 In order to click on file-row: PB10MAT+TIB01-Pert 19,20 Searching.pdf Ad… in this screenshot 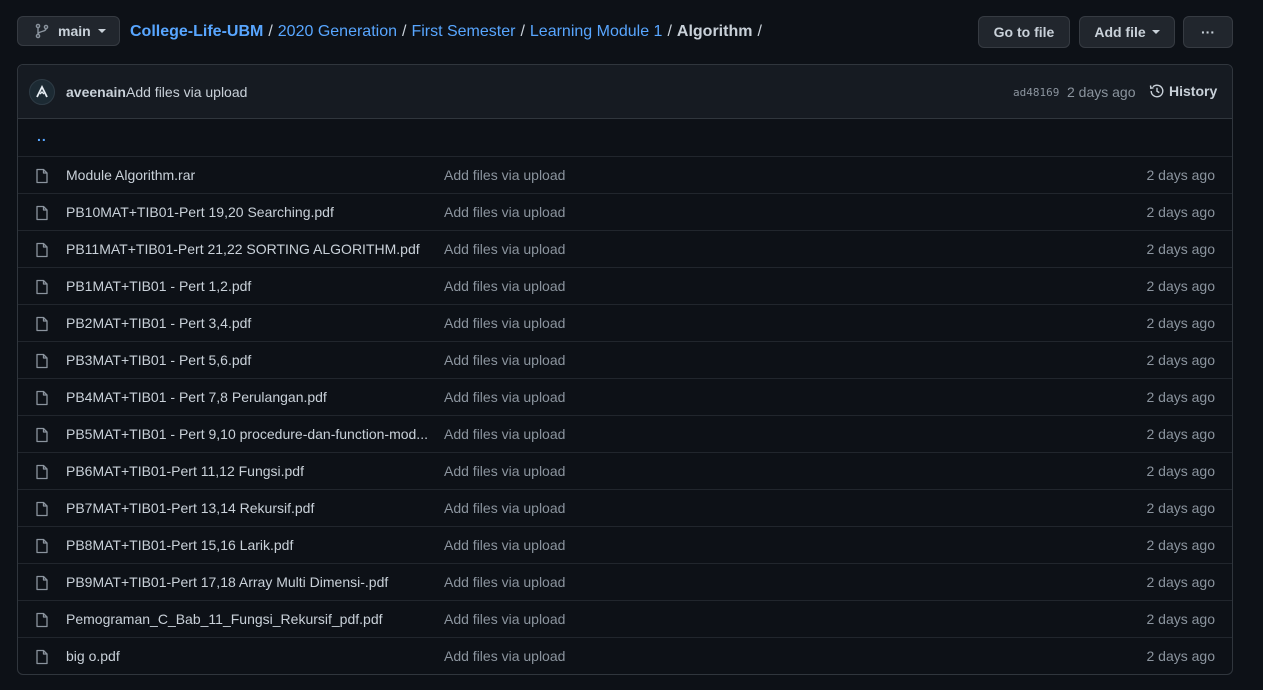, I will do `click(625, 211)`.